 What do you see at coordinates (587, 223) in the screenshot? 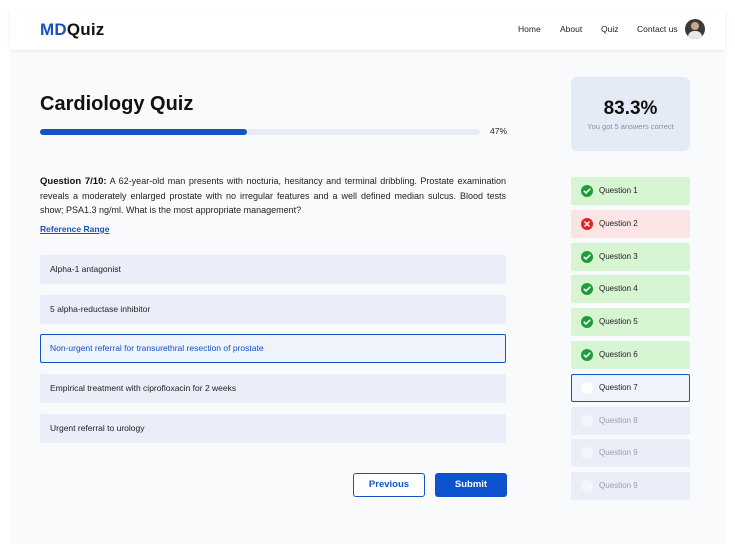
I see `x-circle-icon` at bounding box center [587, 223].